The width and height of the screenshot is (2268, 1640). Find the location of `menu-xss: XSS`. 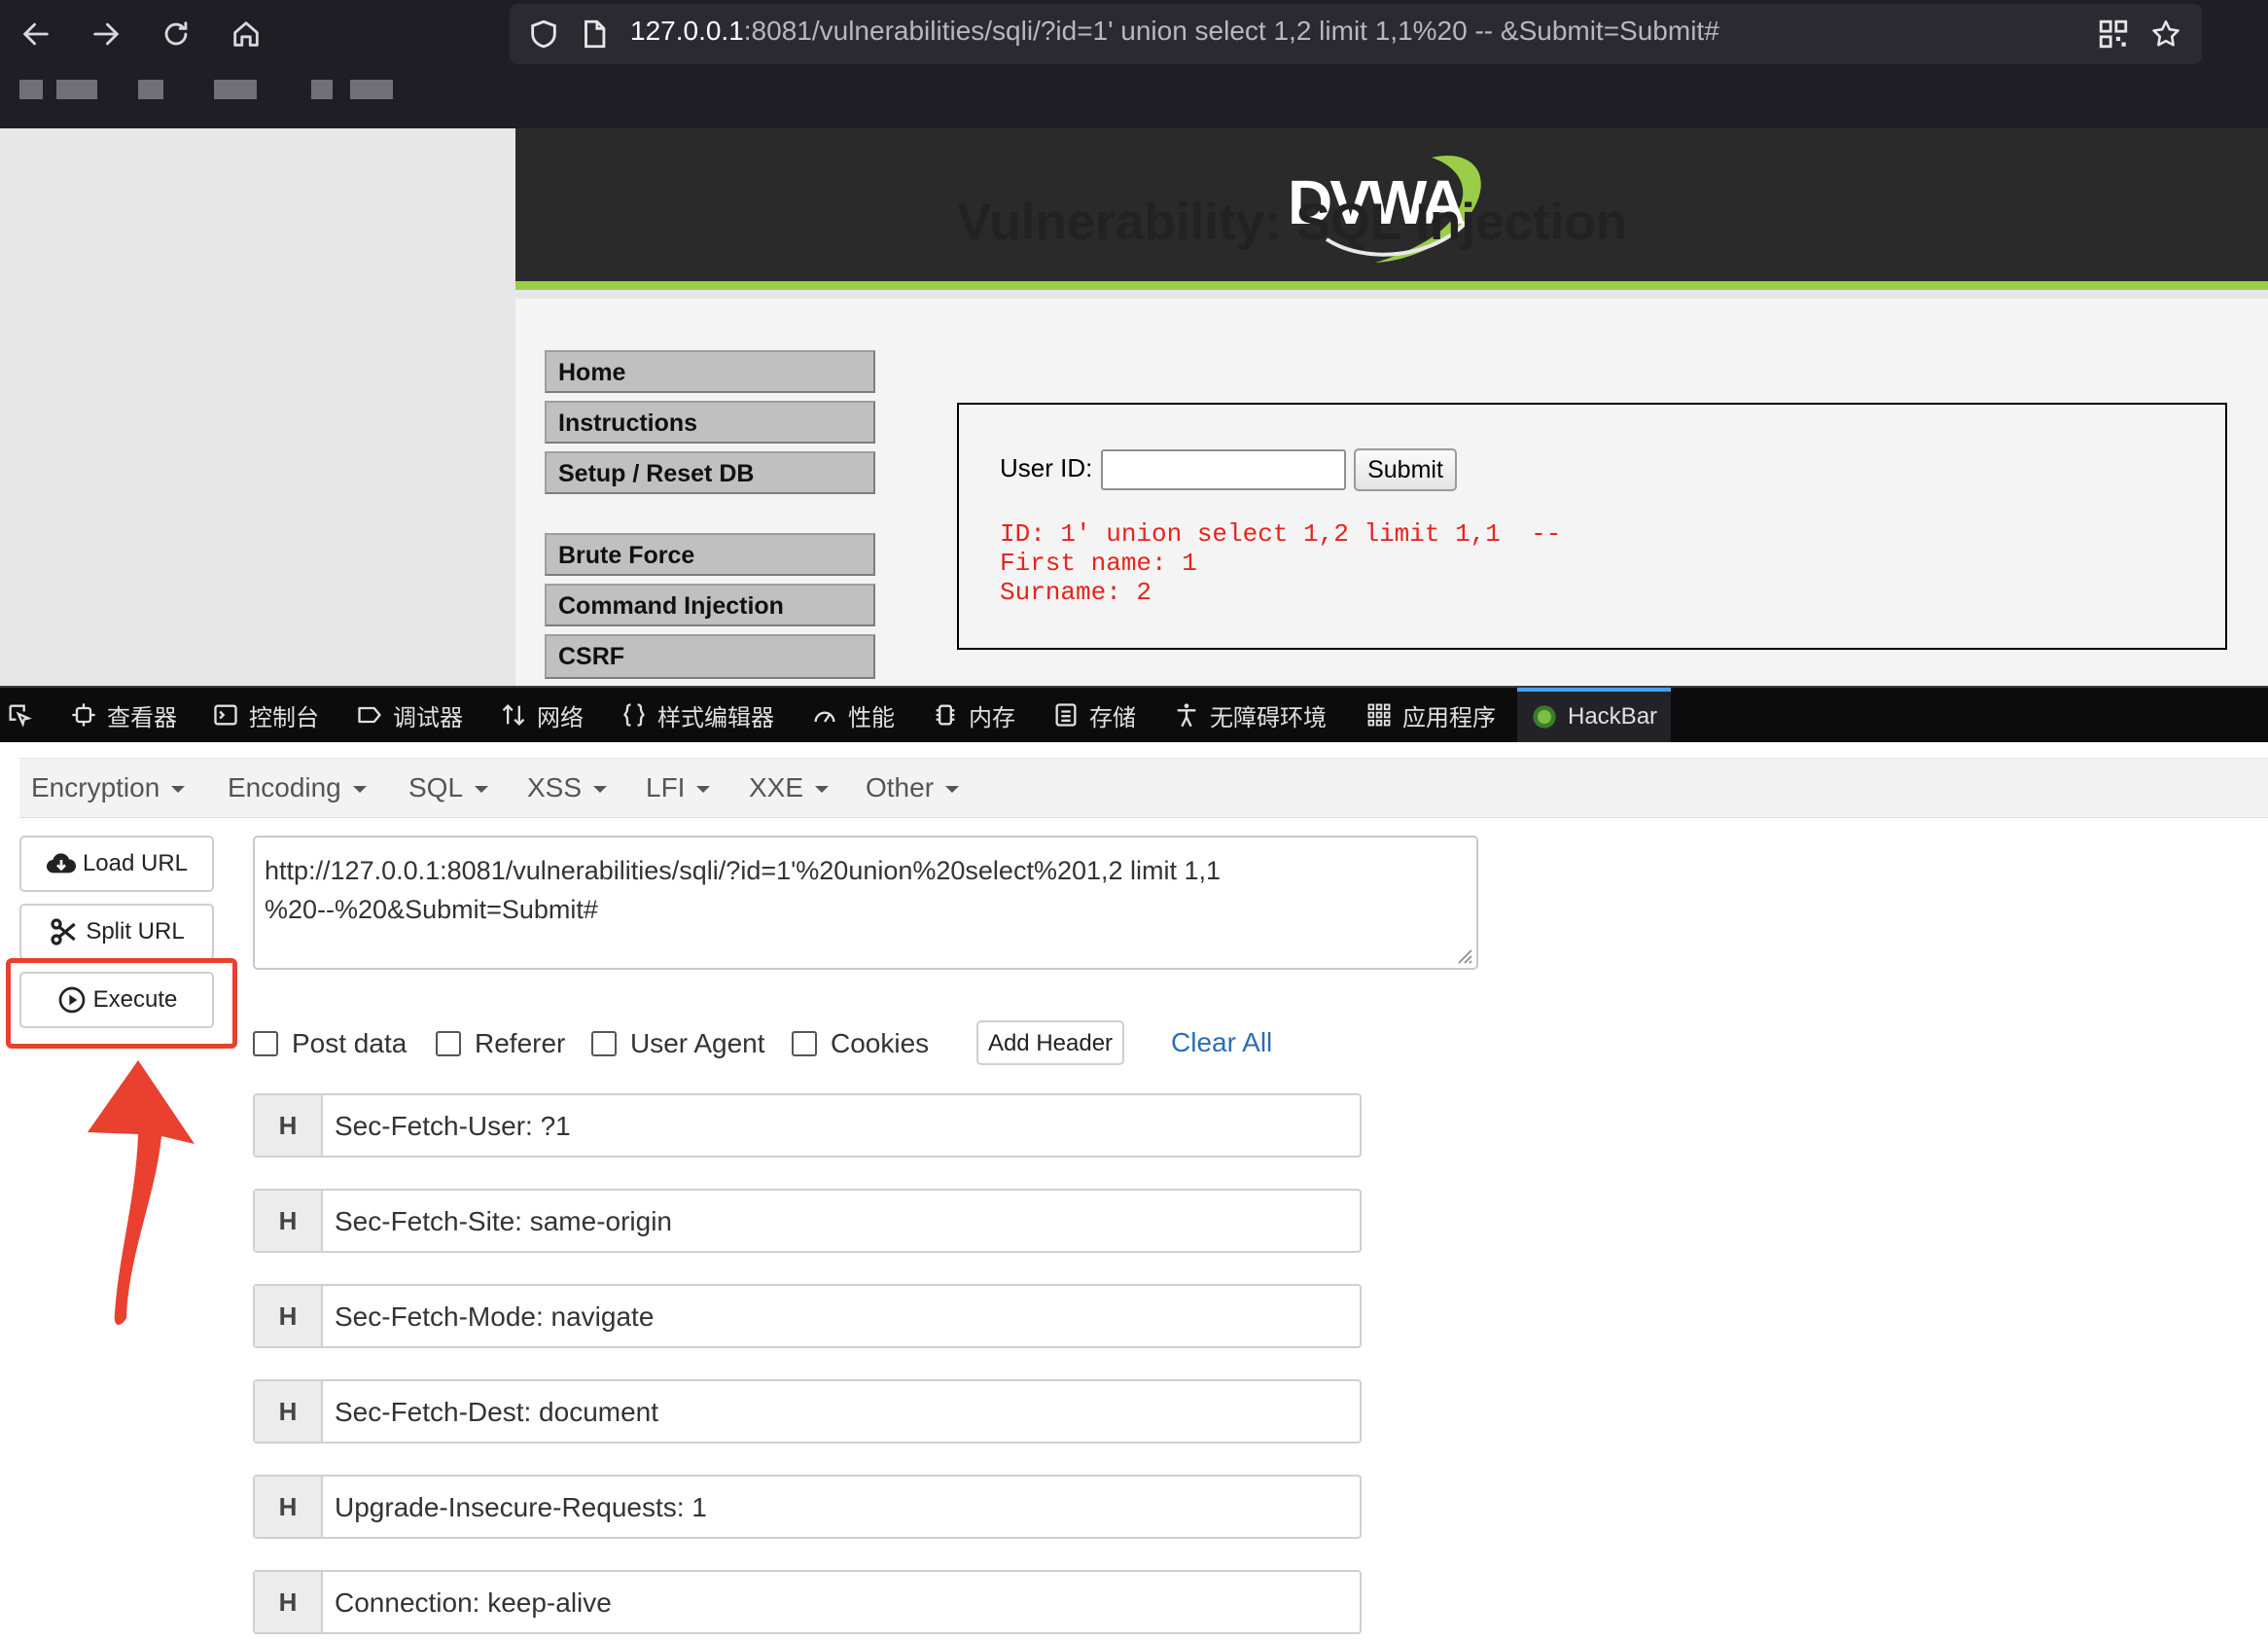

menu-xss: XSS is located at coordinates (567, 787).